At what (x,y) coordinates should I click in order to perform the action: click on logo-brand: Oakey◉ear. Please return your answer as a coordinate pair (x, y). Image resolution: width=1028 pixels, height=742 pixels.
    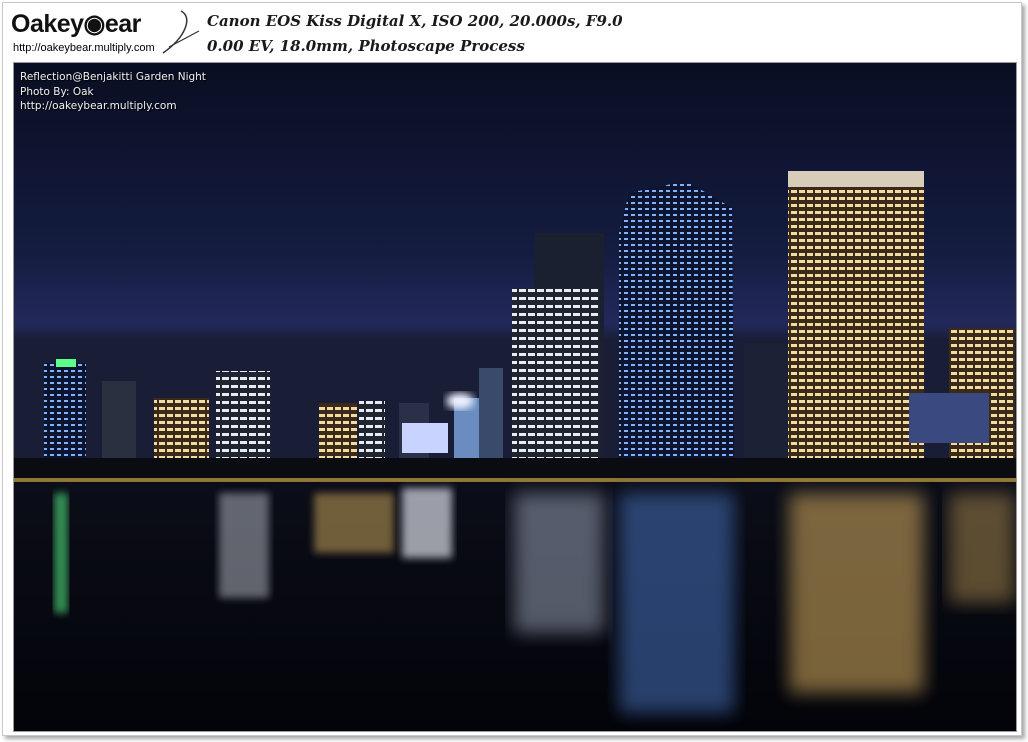
    Looking at the image, I should click on (76, 24).